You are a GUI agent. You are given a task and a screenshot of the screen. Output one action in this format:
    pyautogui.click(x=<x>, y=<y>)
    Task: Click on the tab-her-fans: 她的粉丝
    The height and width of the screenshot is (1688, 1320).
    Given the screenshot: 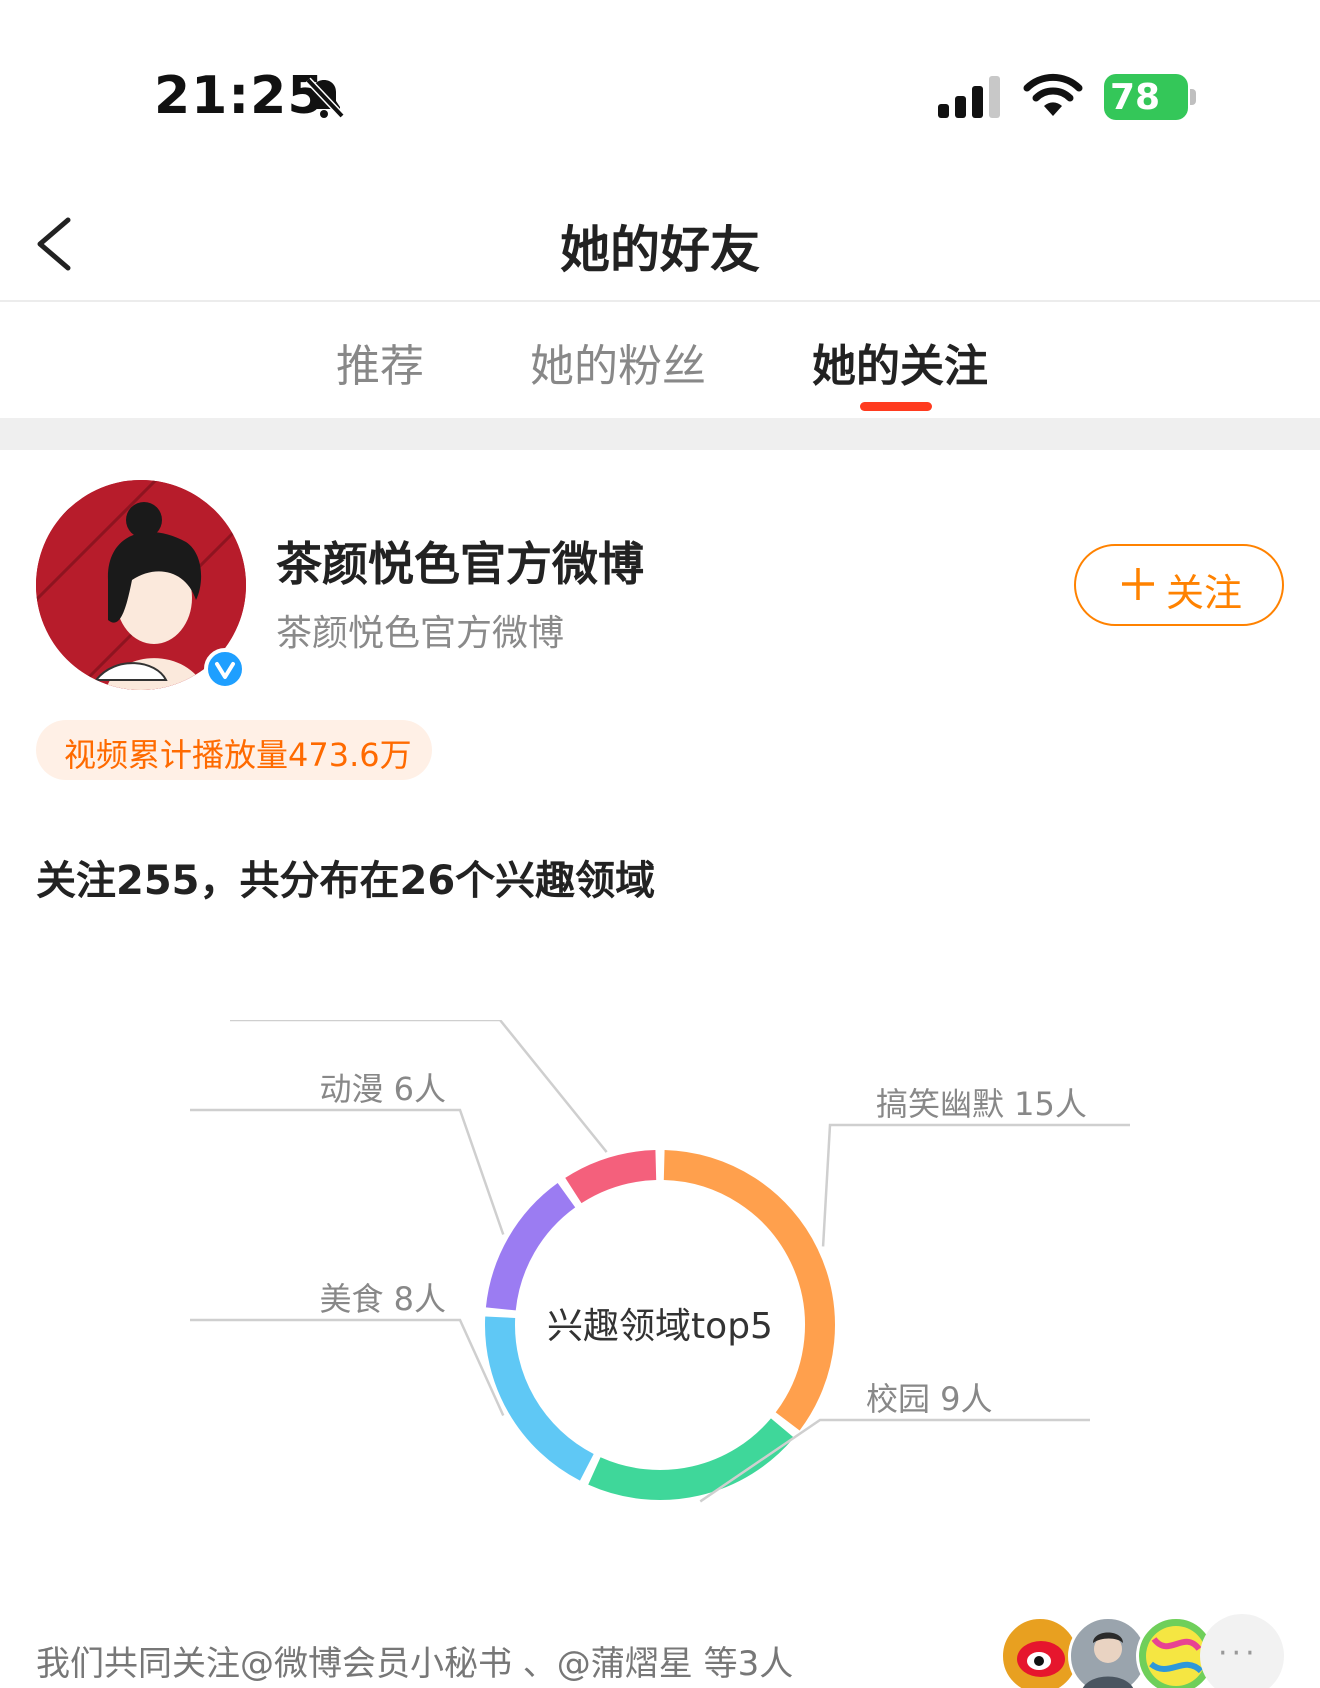 What is the action you would take?
    pyautogui.click(x=618, y=362)
    